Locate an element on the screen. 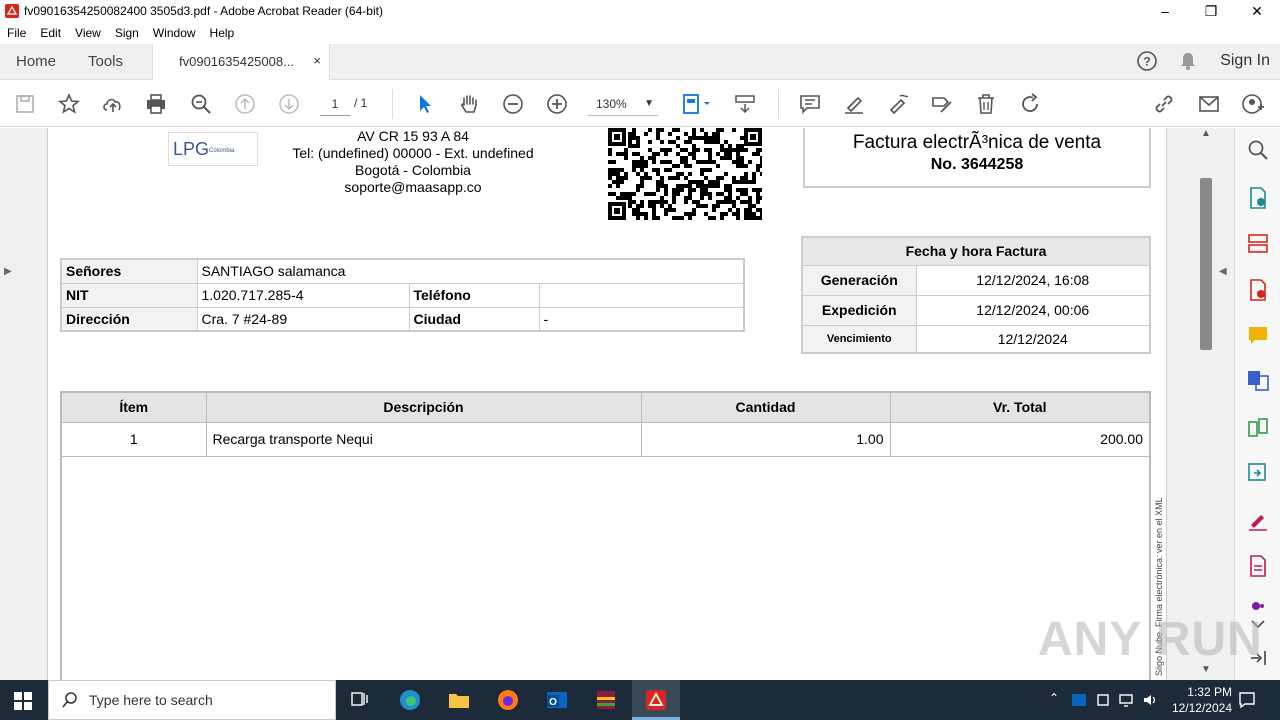  outlook-tray-icon is located at coordinates (1079, 700).